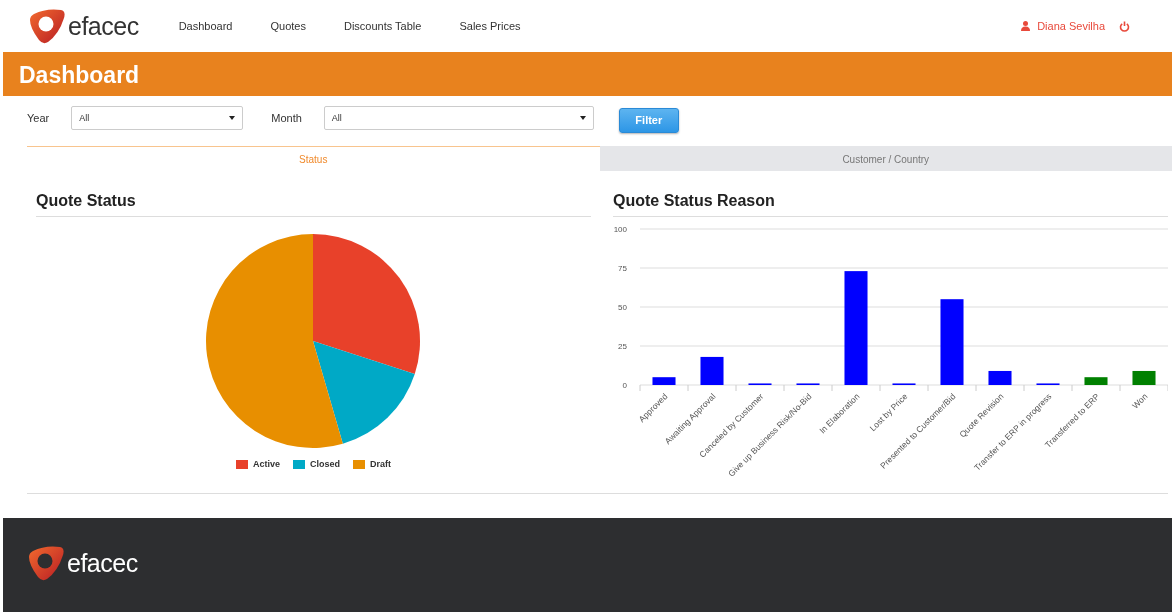  What do you see at coordinates (313, 198) in the screenshot?
I see `chart-title: Quote Status` at bounding box center [313, 198].